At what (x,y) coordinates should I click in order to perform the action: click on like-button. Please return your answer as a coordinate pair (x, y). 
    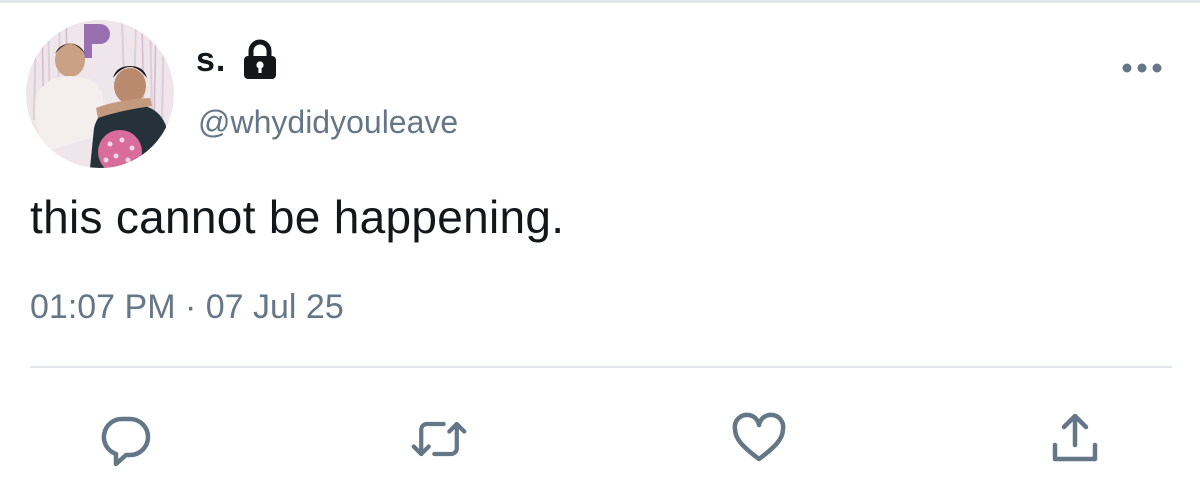
    Looking at the image, I should click on (759, 439).